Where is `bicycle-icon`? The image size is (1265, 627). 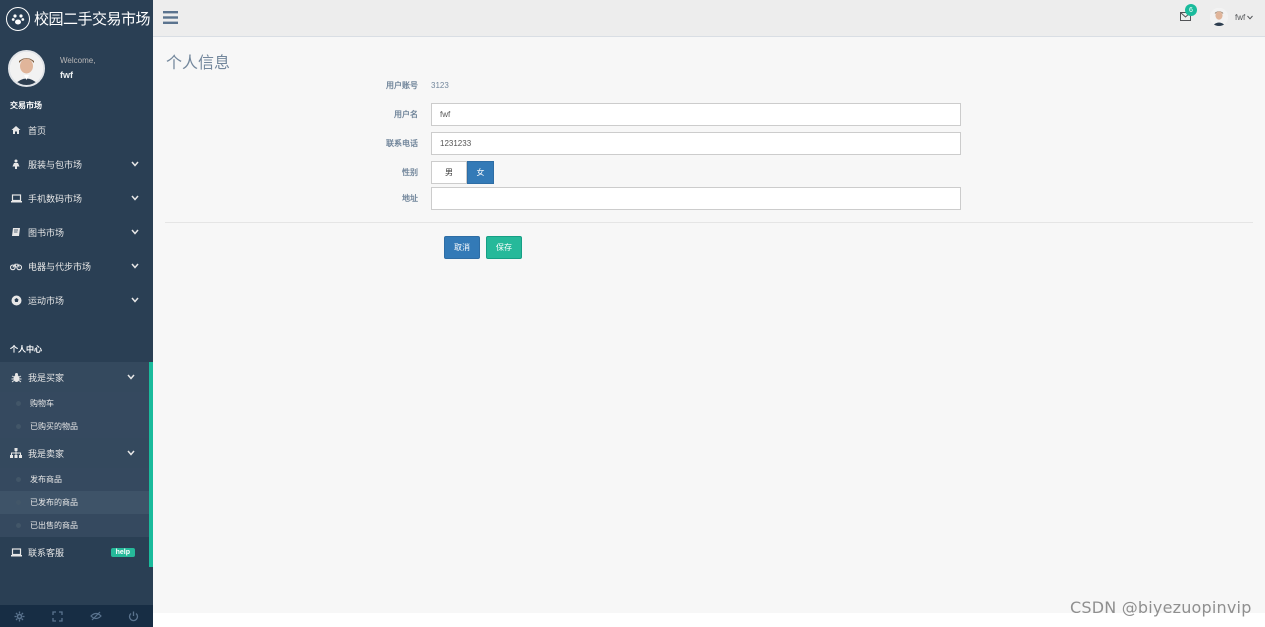
bicycle-icon is located at coordinates (16, 266).